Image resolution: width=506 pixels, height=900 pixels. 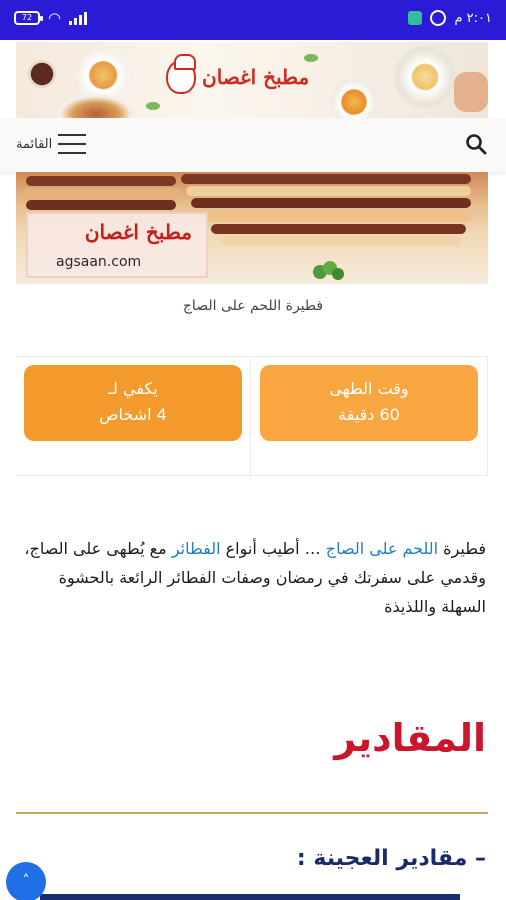 What do you see at coordinates (438, 18) in the screenshot?
I see `alarm-icon` at bounding box center [438, 18].